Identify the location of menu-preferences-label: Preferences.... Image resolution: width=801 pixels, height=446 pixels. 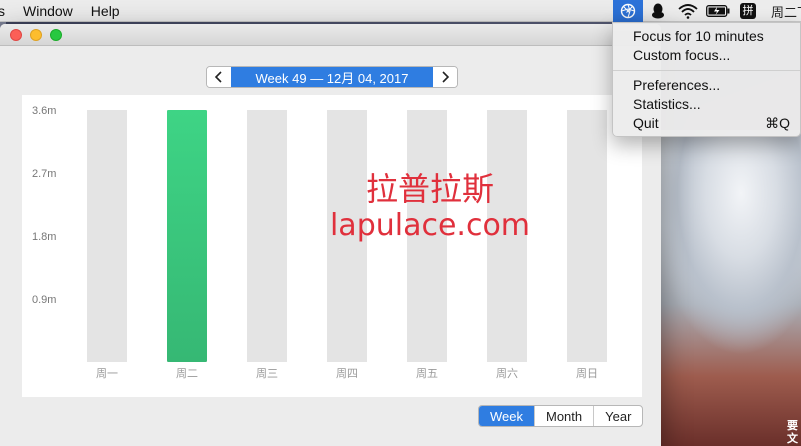
(677, 85).